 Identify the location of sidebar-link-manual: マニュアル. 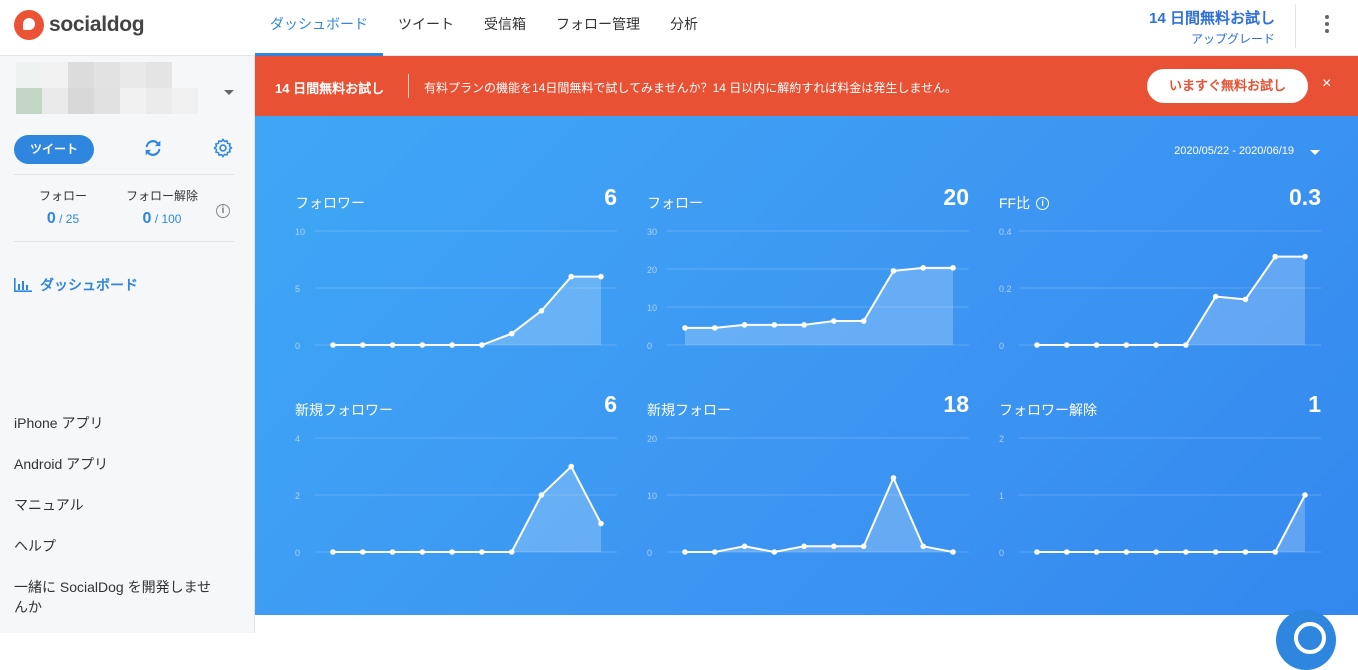
(49, 505).